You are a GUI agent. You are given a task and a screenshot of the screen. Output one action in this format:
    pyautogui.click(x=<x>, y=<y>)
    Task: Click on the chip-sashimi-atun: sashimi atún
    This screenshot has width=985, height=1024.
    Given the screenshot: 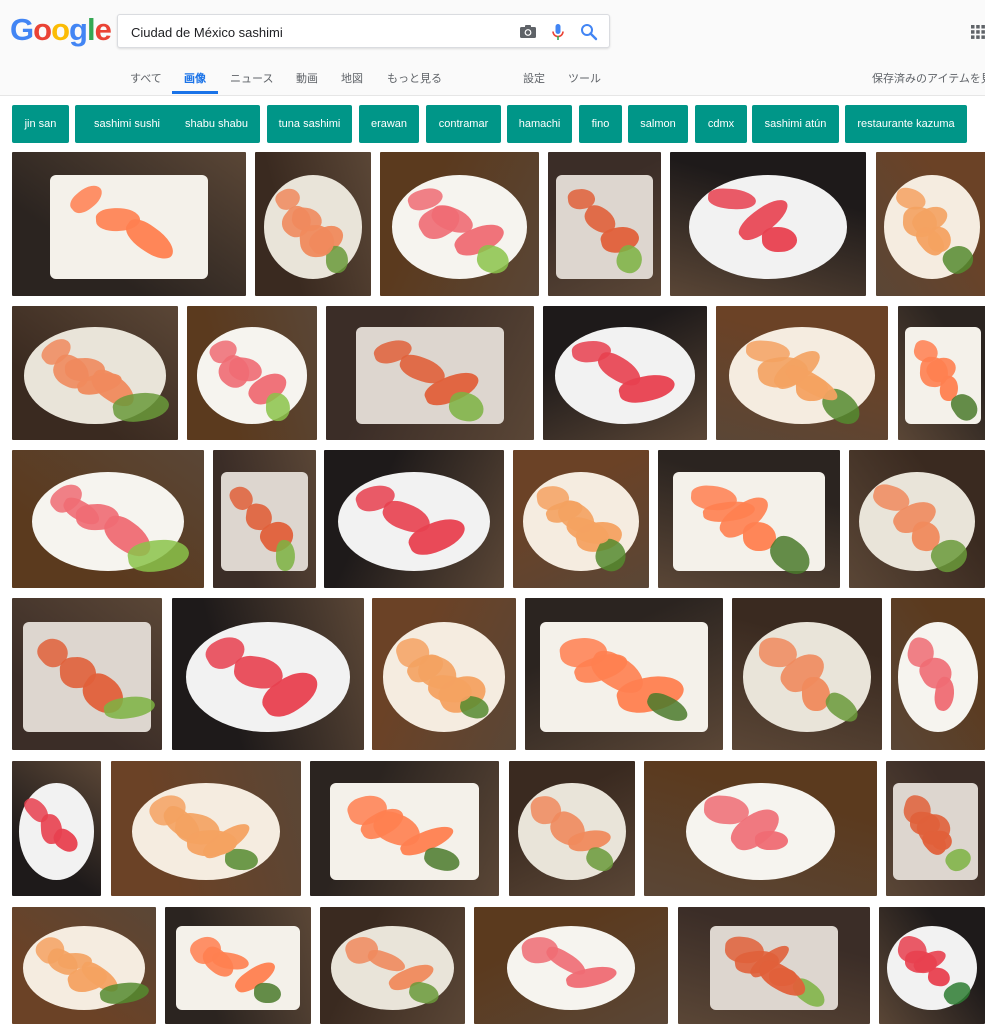 What is the action you would take?
    pyautogui.click(x=795, y=124)
    